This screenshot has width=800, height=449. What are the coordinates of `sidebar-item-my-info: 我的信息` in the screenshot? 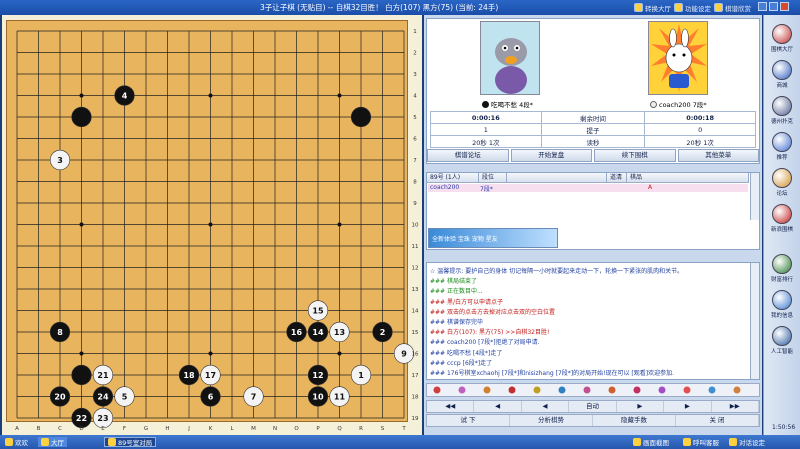 It's located at (782, 304).